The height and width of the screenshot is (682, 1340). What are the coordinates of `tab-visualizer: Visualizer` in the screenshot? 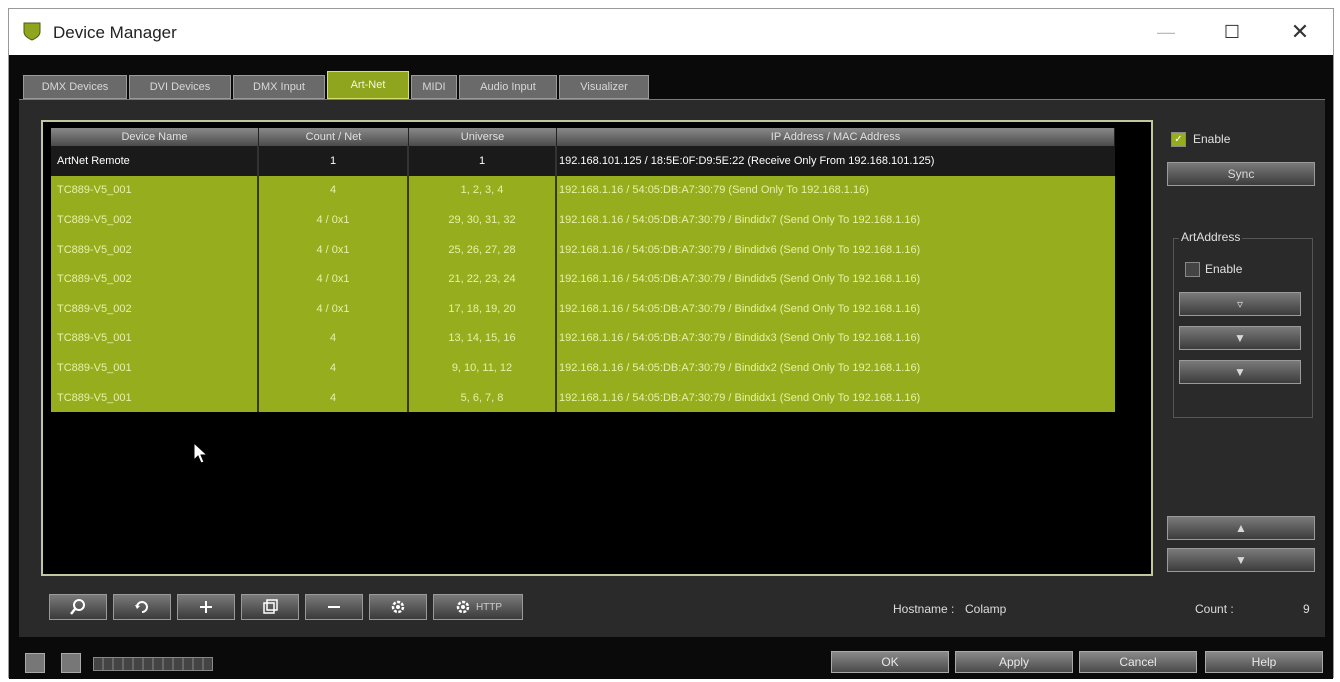 It's located at (604, 87).